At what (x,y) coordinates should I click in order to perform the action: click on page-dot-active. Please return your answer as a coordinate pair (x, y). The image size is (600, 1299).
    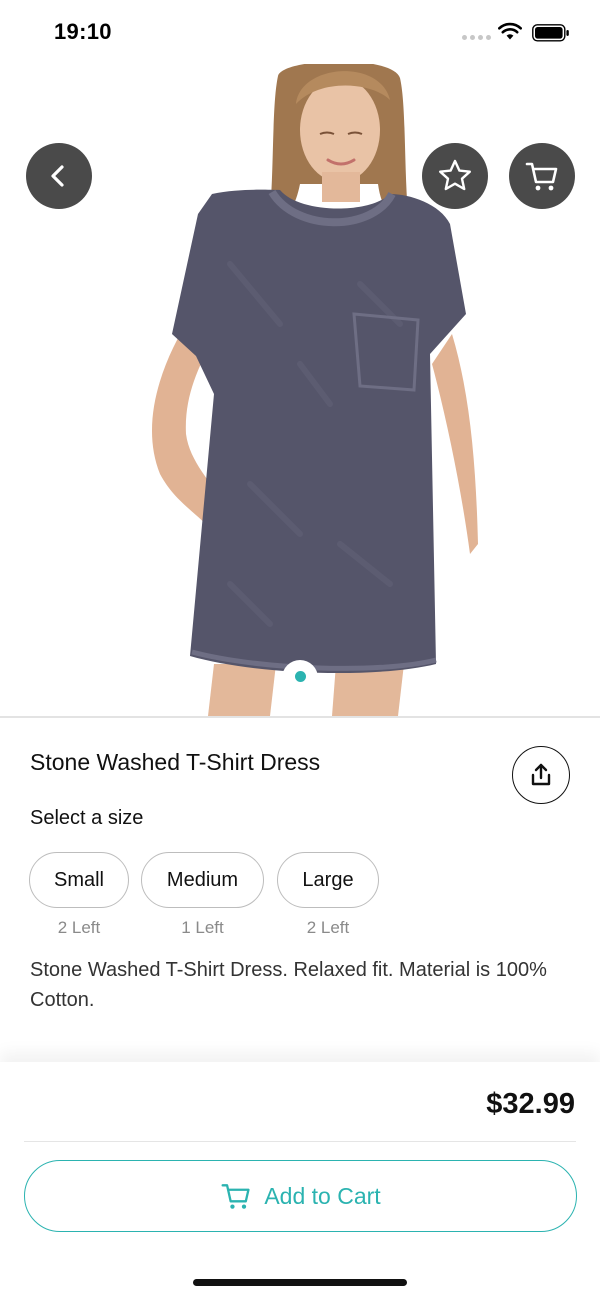
    Looking at the image, I should click on (300, 676).